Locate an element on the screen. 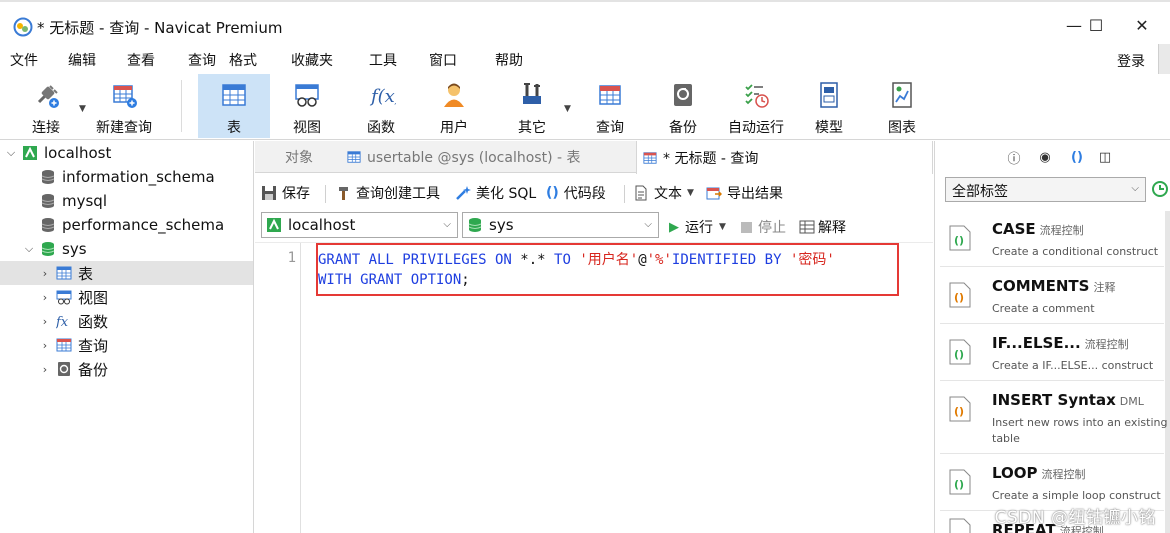 The height and width of the screenshot is (533, 1170). run-dropdown-icon: ▼ is located at coordinates (722, 227).